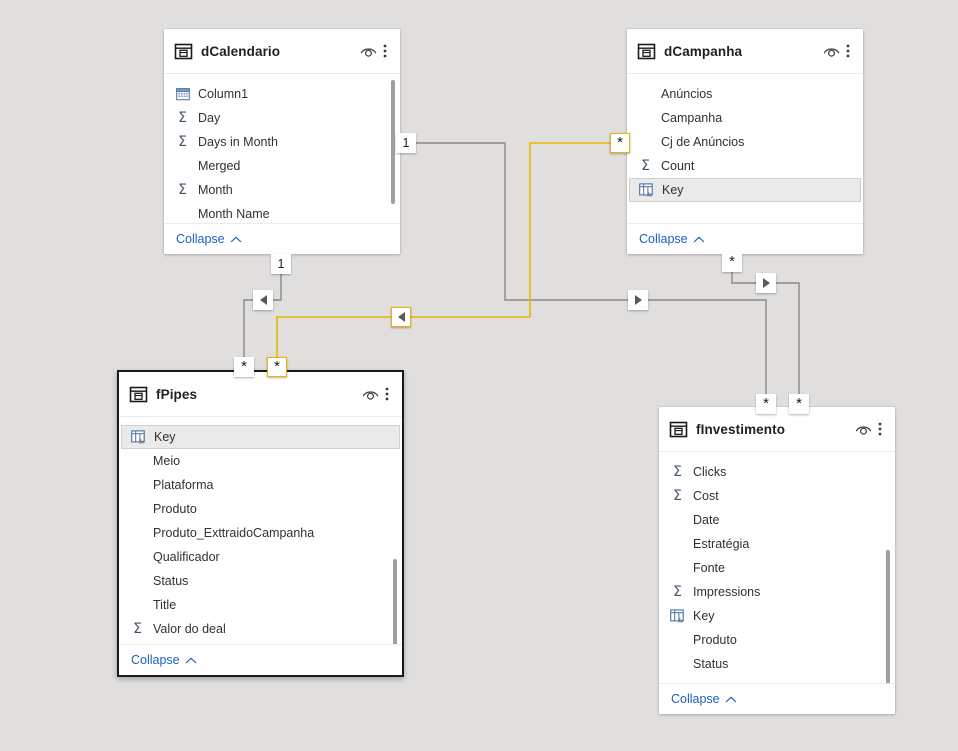 The width and height of the screenshot is (958, 751). I want to click on field-row: Σ Day, so click(282, 118).